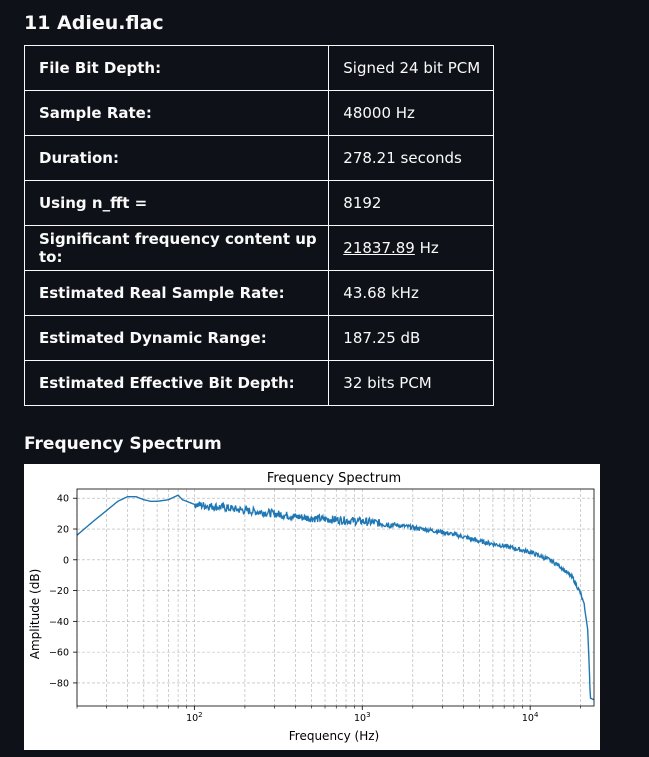 The height and width of the screenshot is (757, 649). Describe the element at coordinates (334, 478) in the screenshot. I see `chart-title: Frequency Spectrum` at that location.